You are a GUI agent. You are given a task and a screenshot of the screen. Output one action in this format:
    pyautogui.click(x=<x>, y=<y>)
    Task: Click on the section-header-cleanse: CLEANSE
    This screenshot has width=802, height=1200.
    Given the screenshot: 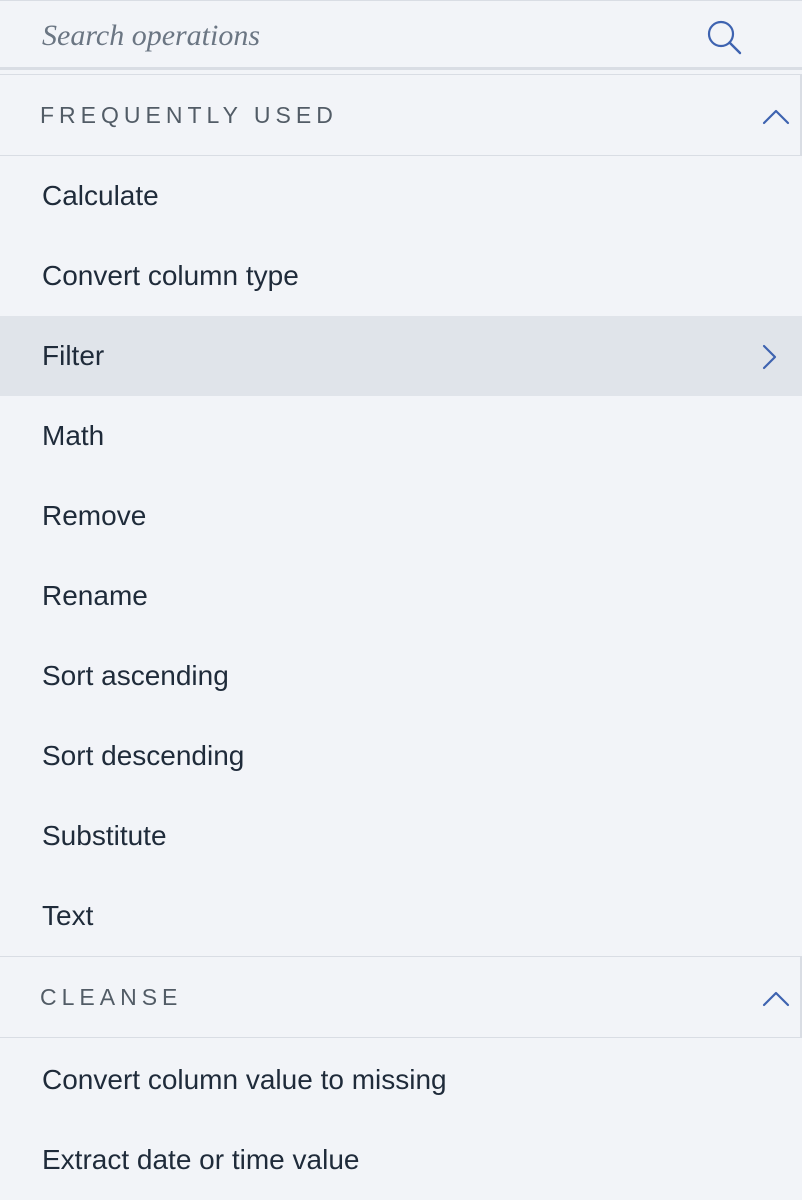 What is the action you would take?
    pyautogui.click(x=401, y=997)
    